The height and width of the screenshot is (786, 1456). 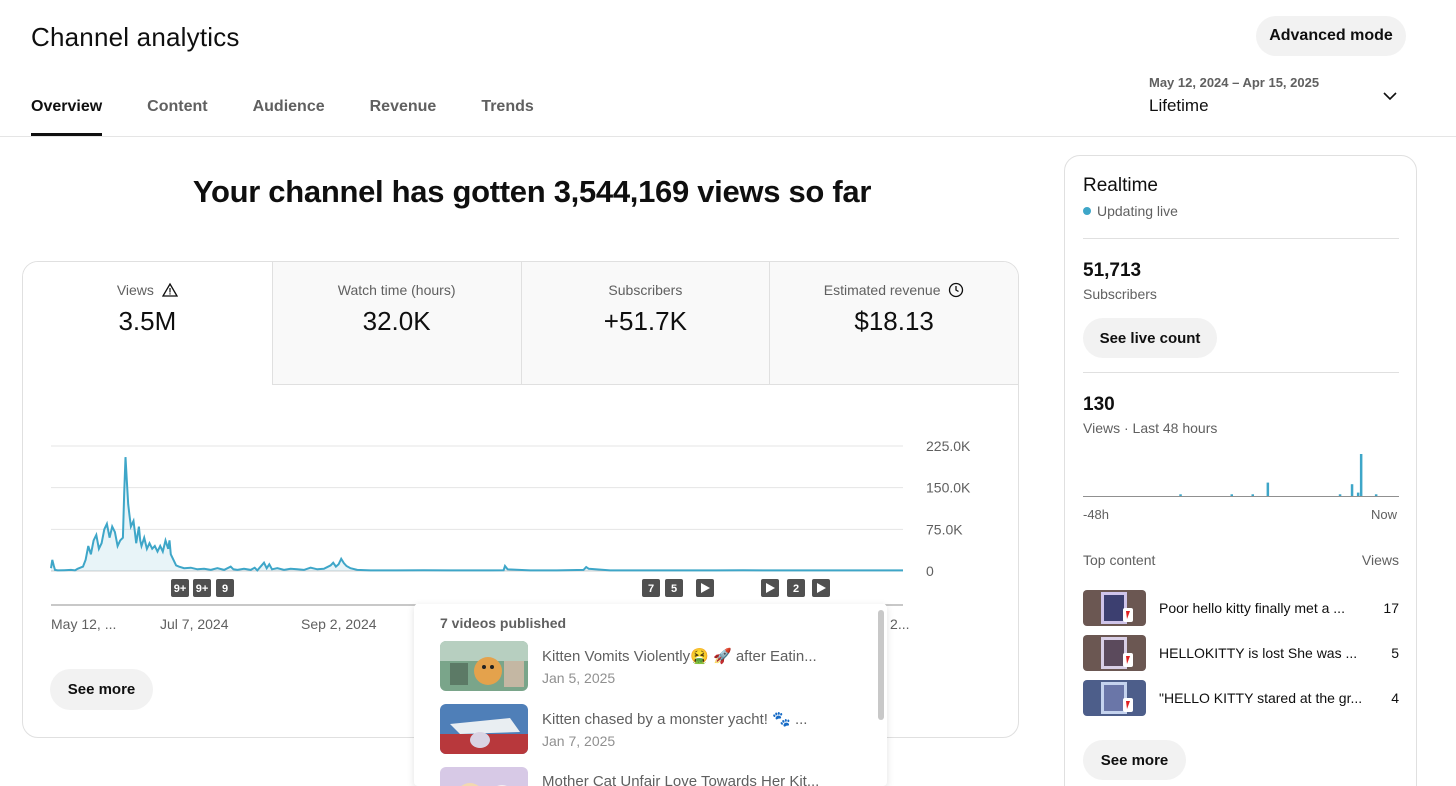 I want to click on top-content-header: Top content Views, so click(x=1241, y=560).